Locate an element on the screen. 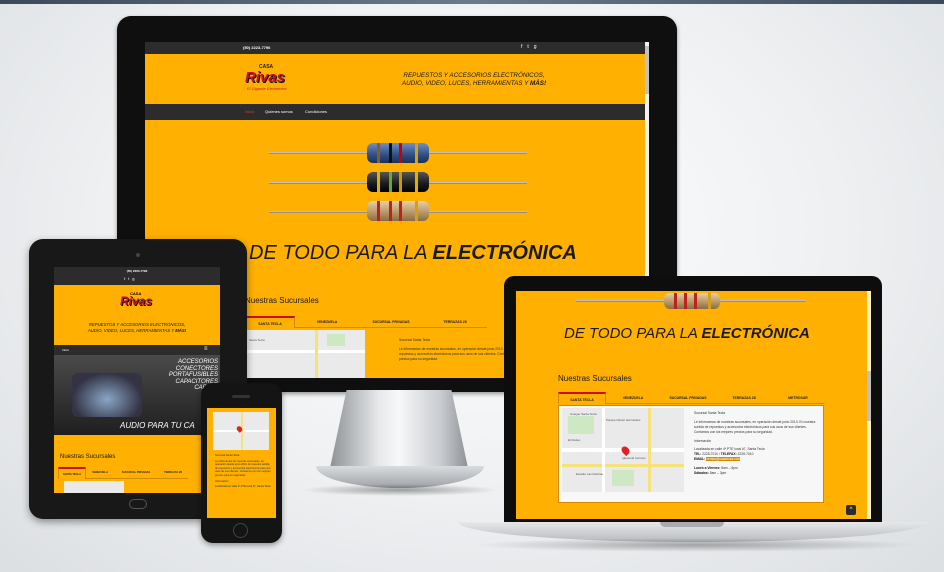 Image resolution: width=944 pixels, height=572 pixels. map-label: Colegio Santa Tecla is located at coordinates (583, 414).